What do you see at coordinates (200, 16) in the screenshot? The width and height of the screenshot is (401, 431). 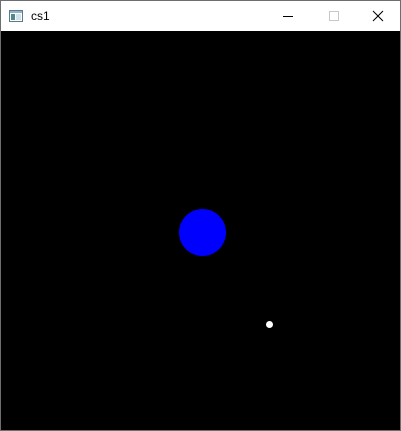 I see `title-bar: cs1` at bounding box center [200, 16].